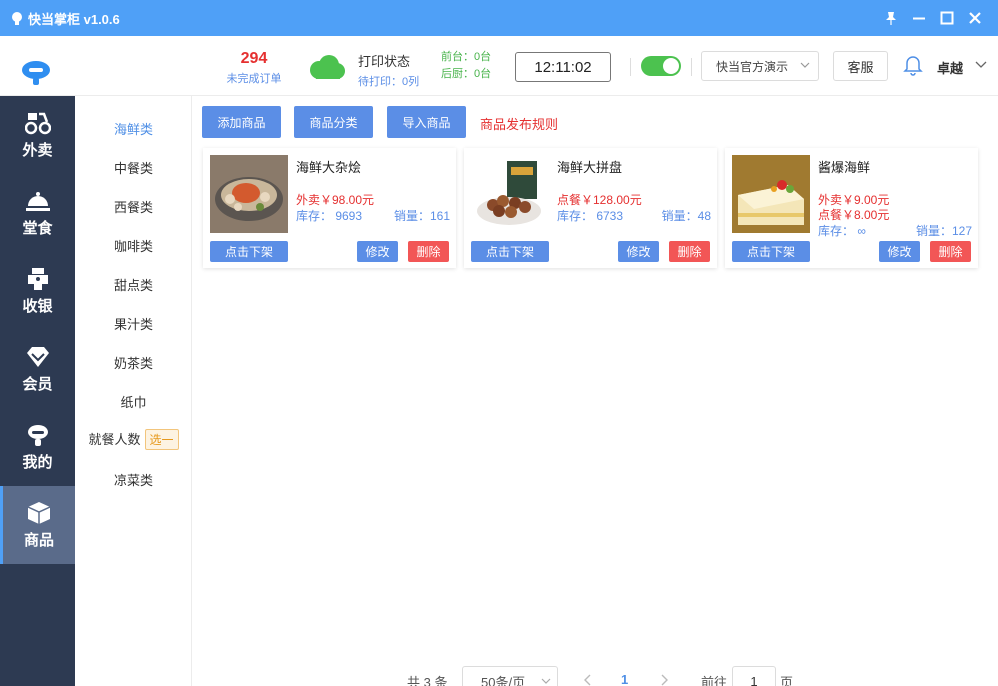 This screenshot has width=998, height=686. I want to click on category-item-diners: 就餐人数 选一, so click(133, 439).